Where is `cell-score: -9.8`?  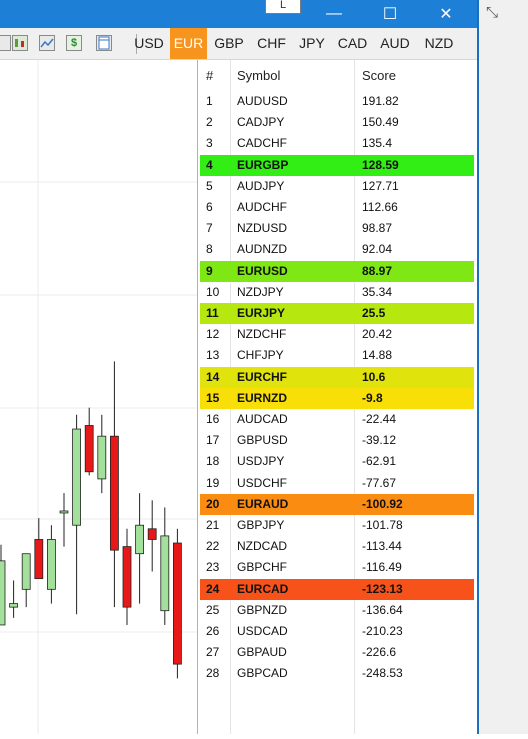
cell-score: -9.8 is located at coordinates (372, 397).